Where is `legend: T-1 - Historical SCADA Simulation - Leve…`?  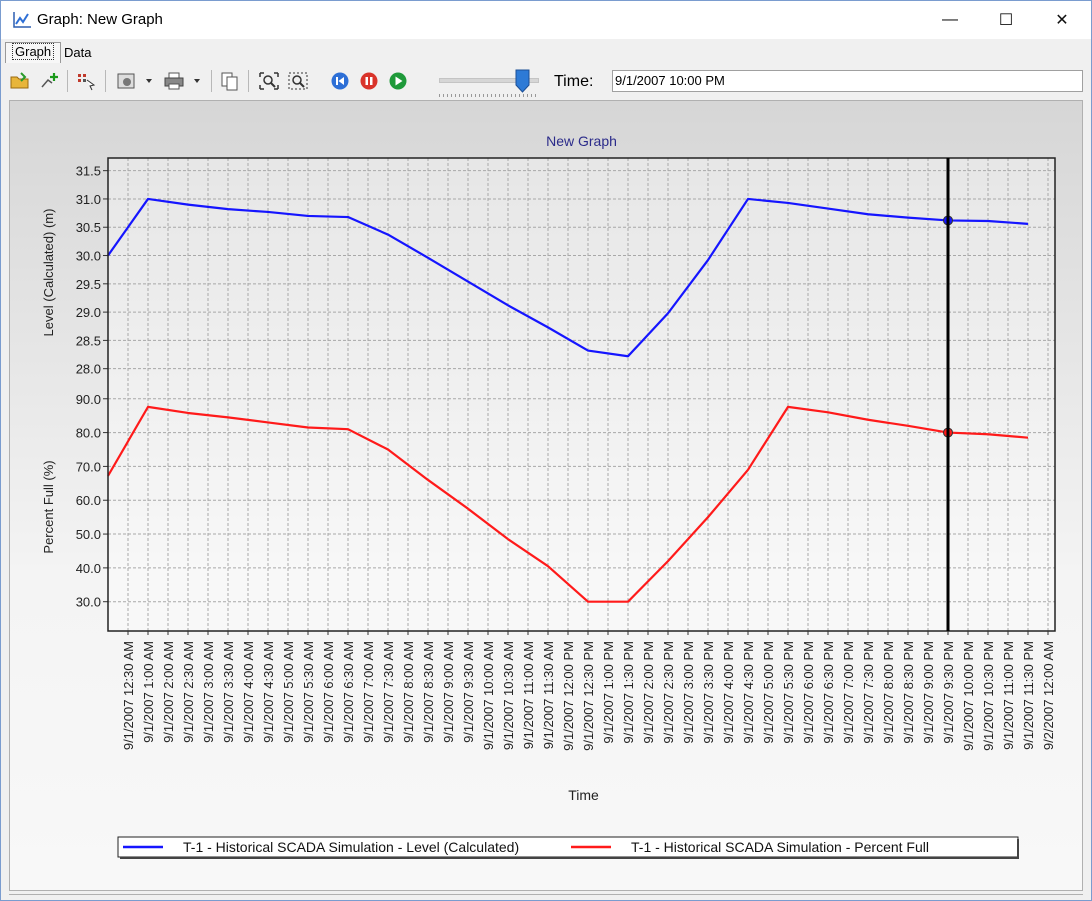 legend: T-1 - Historical SCADA Simulation - Leve… is located at coordinates (568, 847).